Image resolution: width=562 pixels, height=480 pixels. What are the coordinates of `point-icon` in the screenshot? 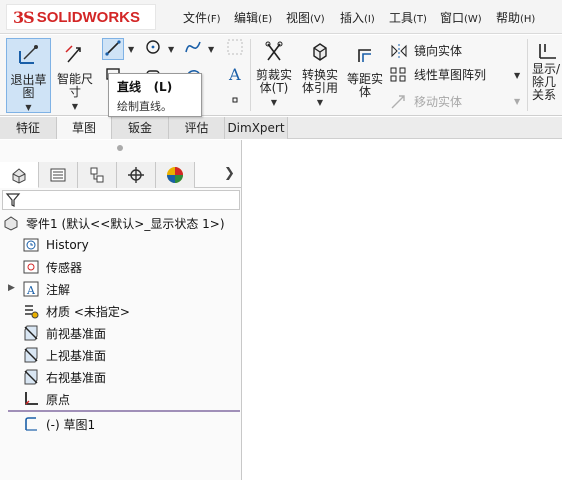 It's located at (235, 100).